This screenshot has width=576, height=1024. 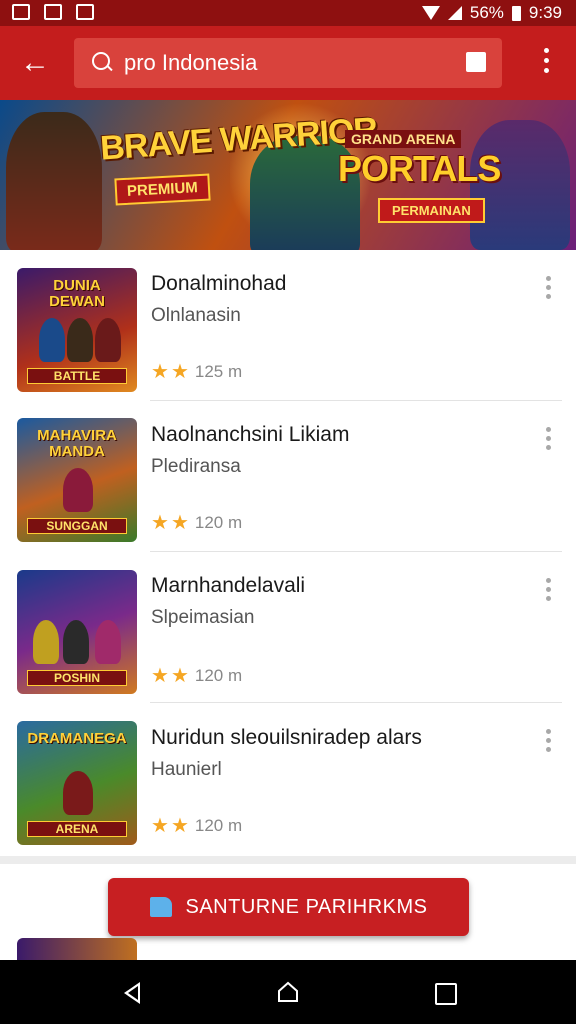 What do you see at coordinates (162, 189) in the screenshot?
I see `banner-subtitle-left: PREMIUM` at bounding box center [162, 189].